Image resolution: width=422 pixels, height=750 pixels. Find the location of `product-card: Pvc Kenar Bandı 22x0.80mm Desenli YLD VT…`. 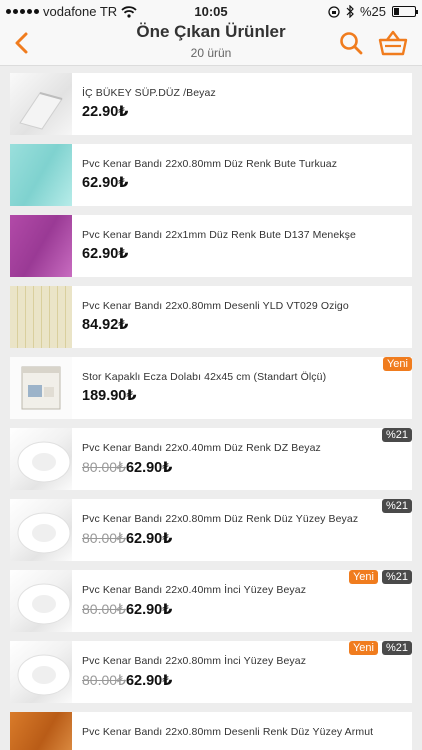

product-card: Pvc Kenar Bandı 22x0.80mm Desenli YLD VT… is located at coordinates (211, 317).